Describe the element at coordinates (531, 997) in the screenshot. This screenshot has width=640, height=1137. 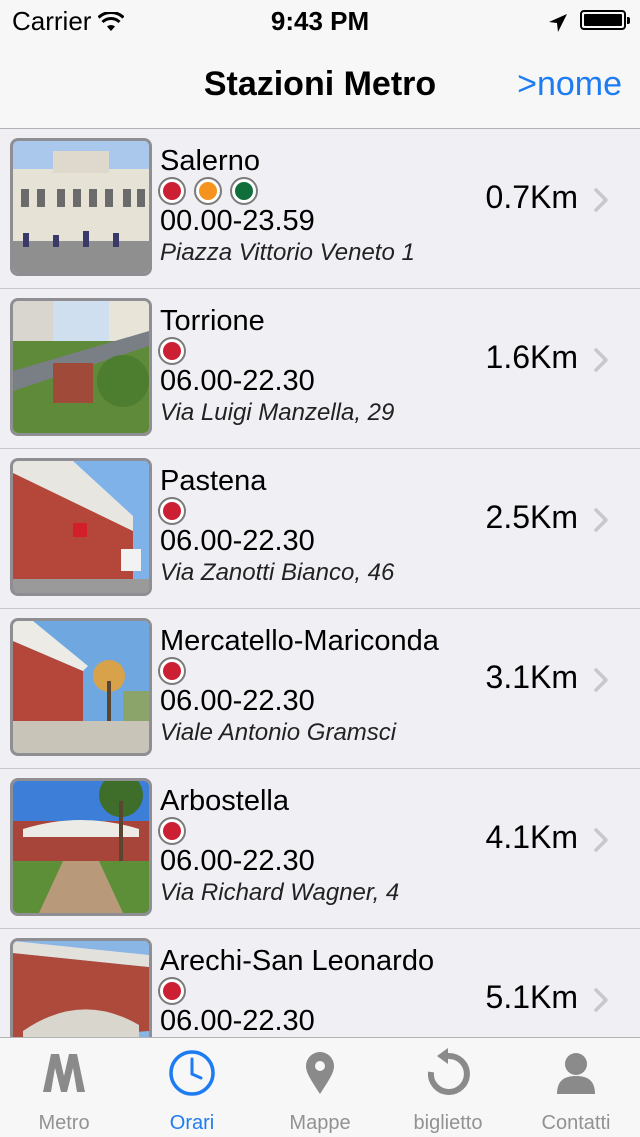
I see `station-distance: 5.1Km` at that location.